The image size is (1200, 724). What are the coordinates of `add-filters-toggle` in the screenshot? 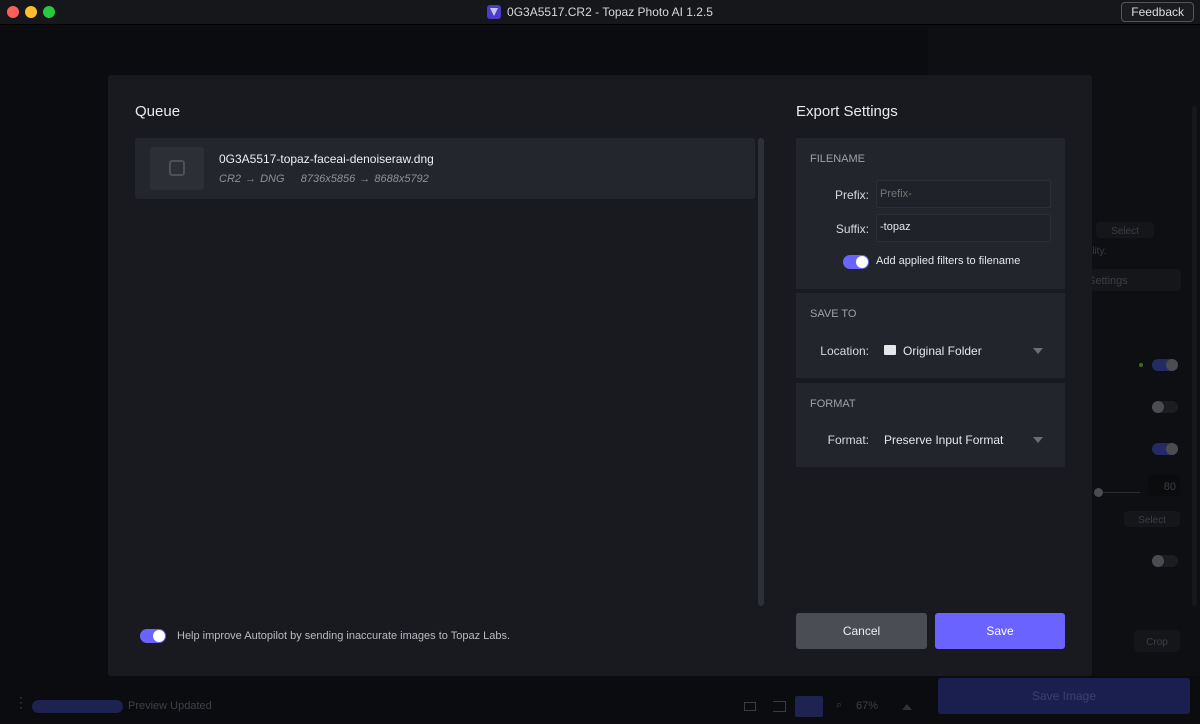 It's located at (856, 262).